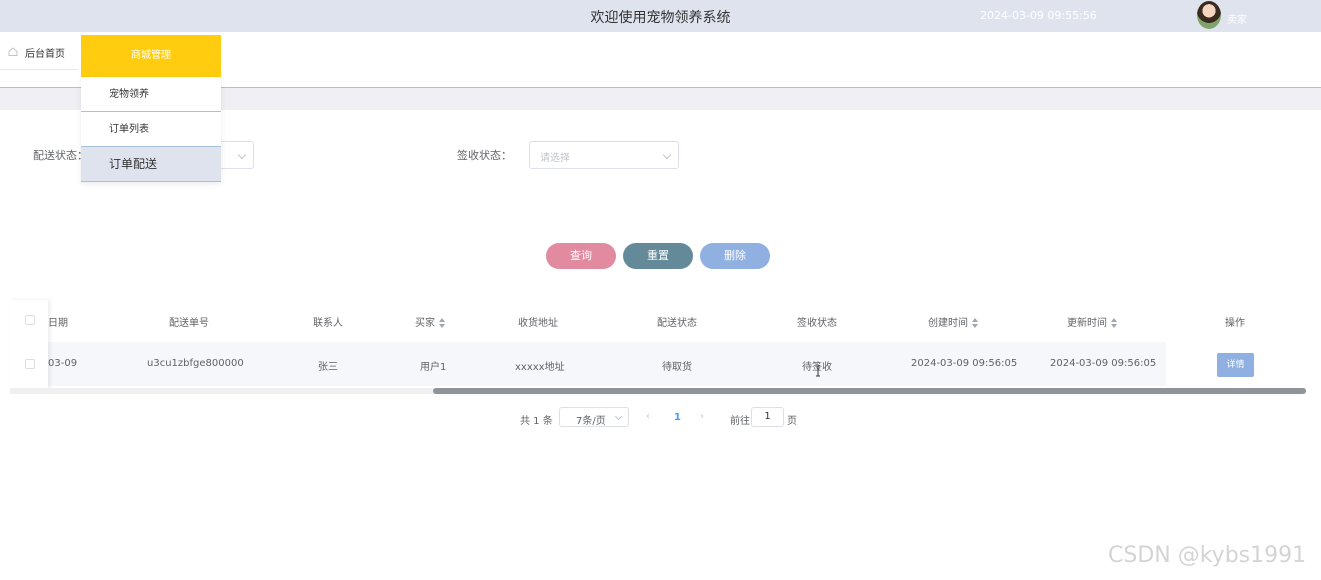  Describe the element at coordinates (30, 320) in the screenshot. I see `select-all-checkbox` at that location.